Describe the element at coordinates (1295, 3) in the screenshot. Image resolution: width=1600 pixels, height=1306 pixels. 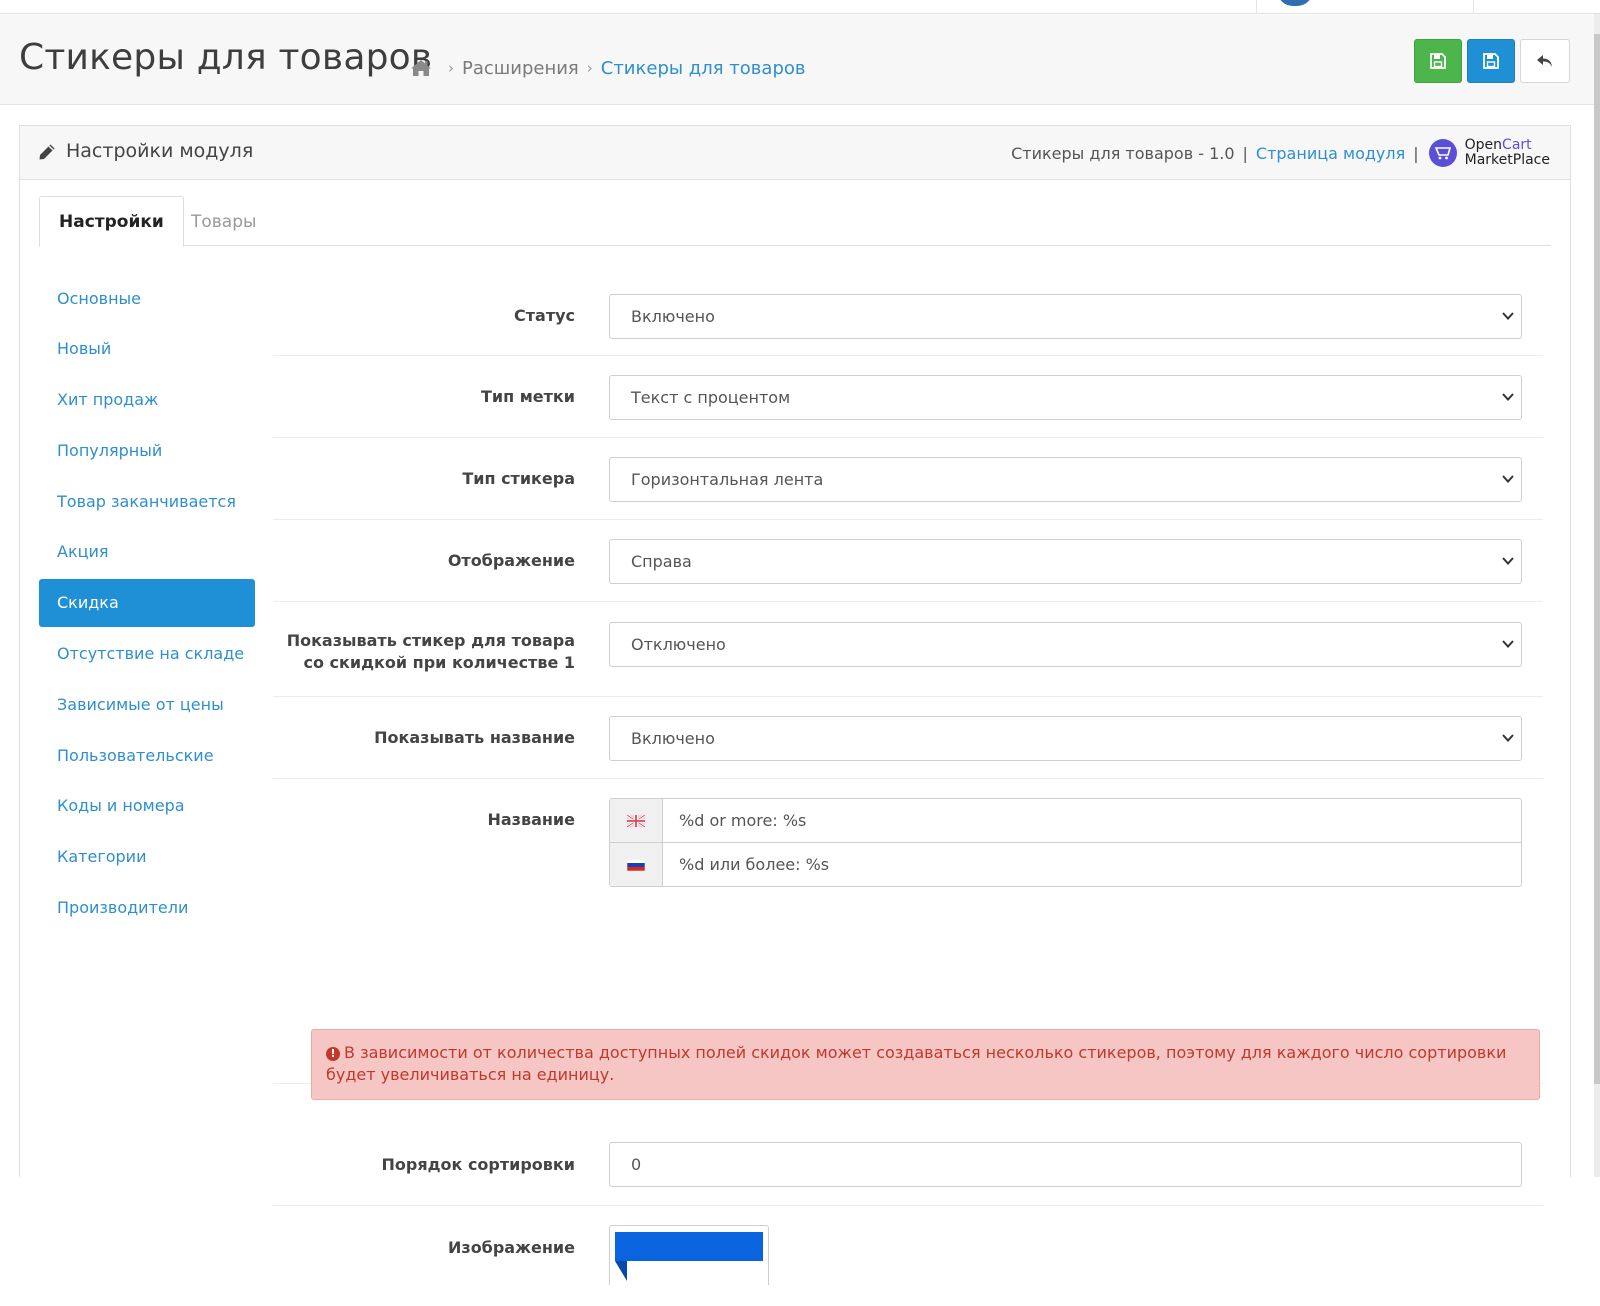
I see `user-avatar` at that location.